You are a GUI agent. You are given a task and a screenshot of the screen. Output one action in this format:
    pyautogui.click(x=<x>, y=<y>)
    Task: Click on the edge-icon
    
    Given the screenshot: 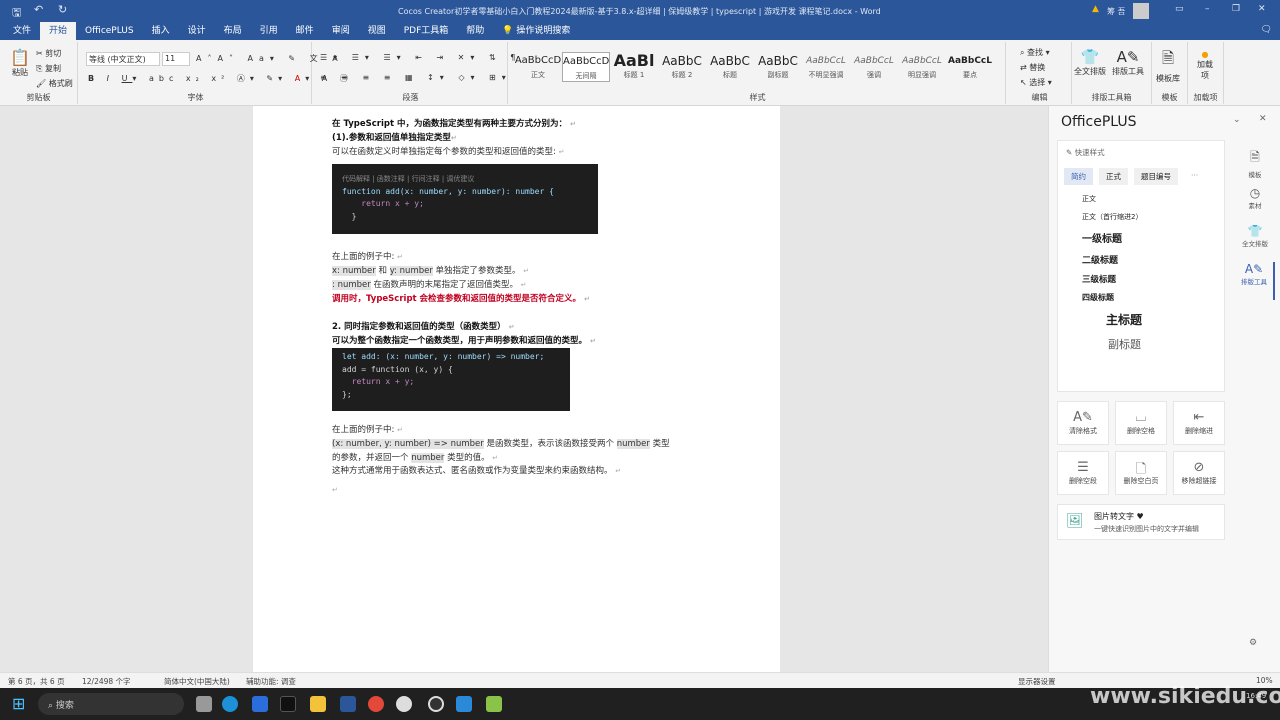 What is the action you would take?
    pyautogui.click(x=230, y=704)
    